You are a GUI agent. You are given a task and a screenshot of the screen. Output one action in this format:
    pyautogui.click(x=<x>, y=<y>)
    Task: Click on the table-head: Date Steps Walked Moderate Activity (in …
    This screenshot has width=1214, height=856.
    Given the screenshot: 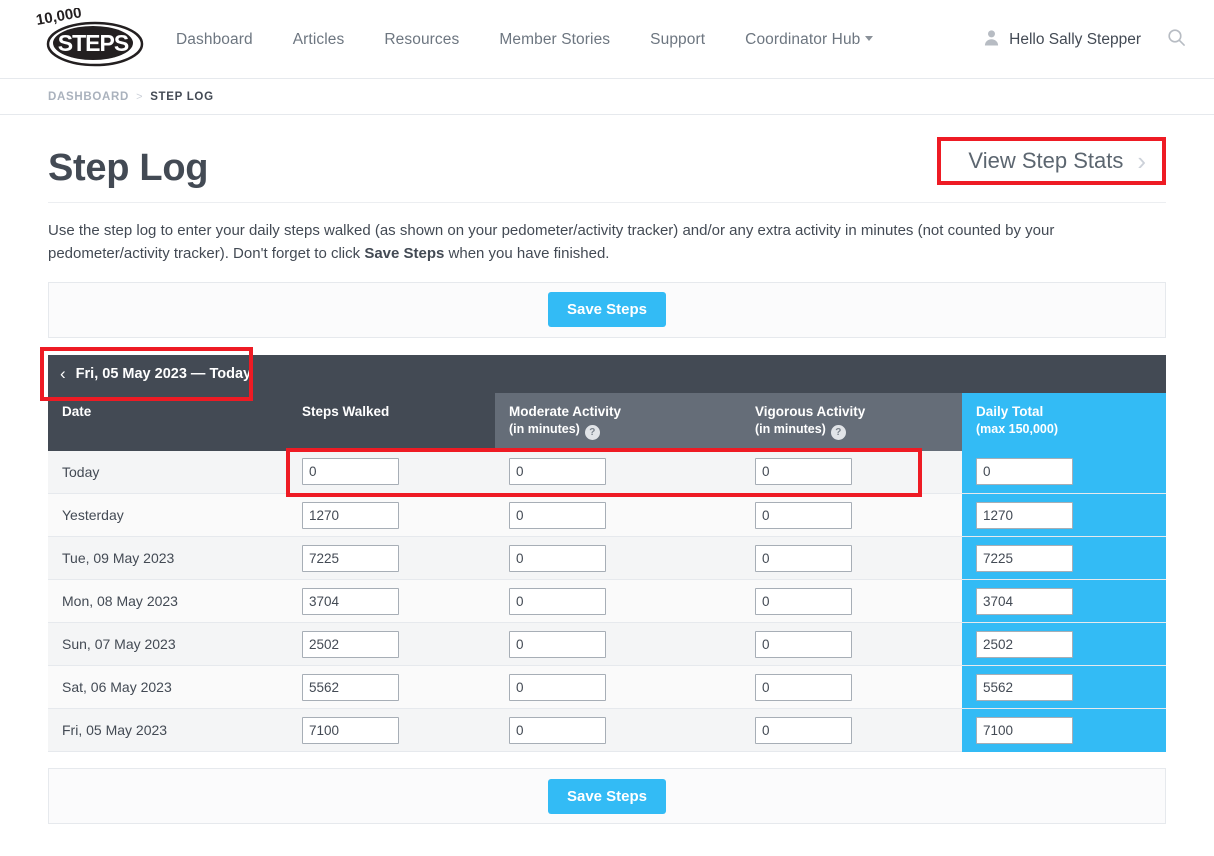 What is the action you would take?
    pyautogui.click(x=607, y=421)
    